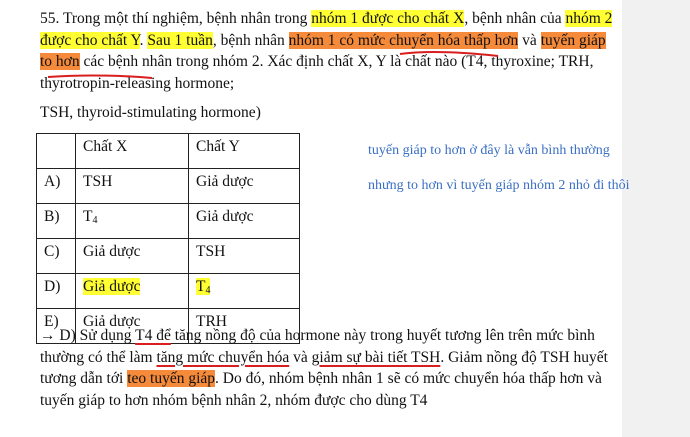 This screenshot has height=437, width=690. I want to click on option-y-highlighted: T4, so click(203, 287).